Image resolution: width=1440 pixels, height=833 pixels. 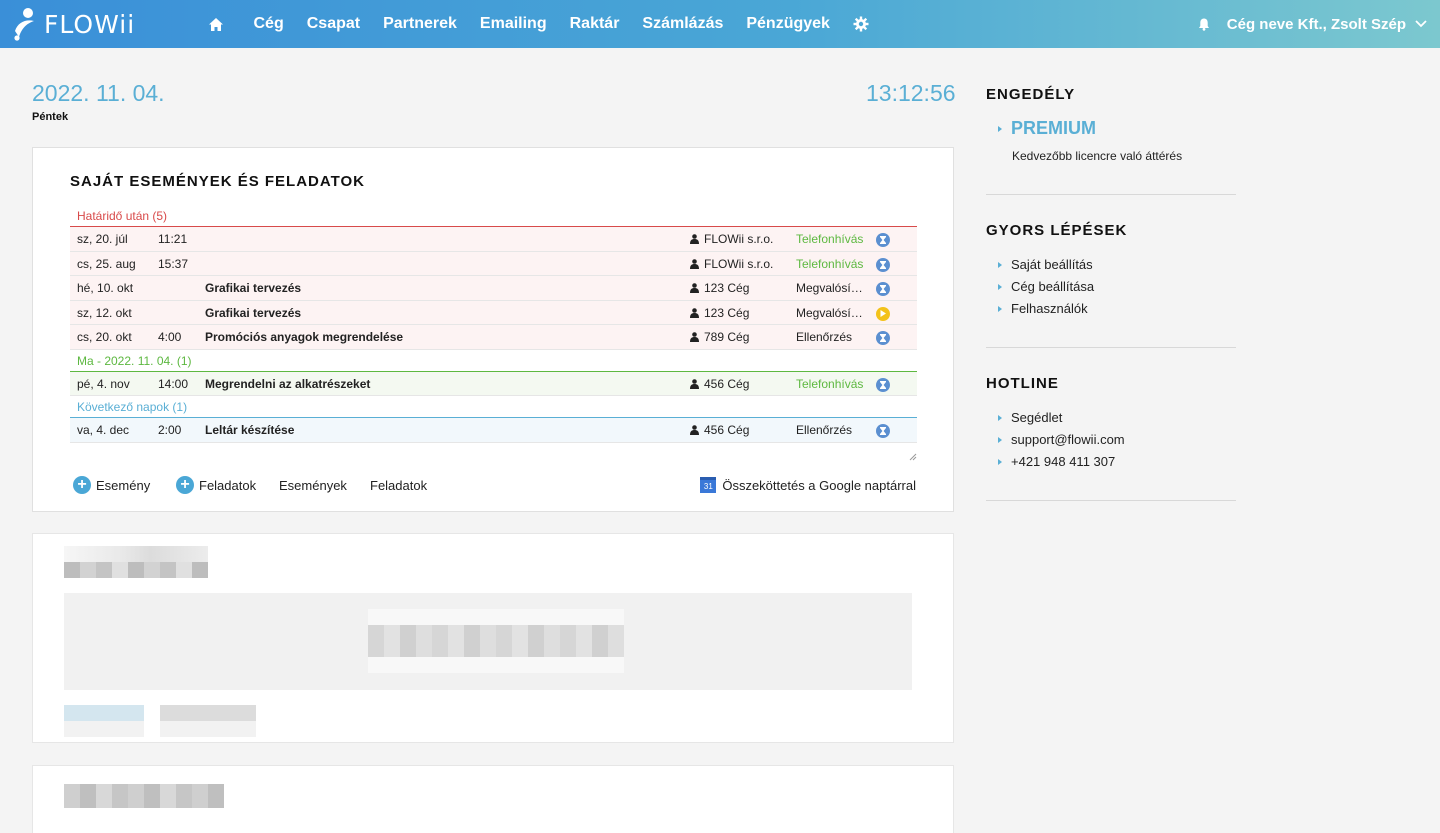 I want to click on nav-item-ceg: Cég, so click(x=269, y=24).